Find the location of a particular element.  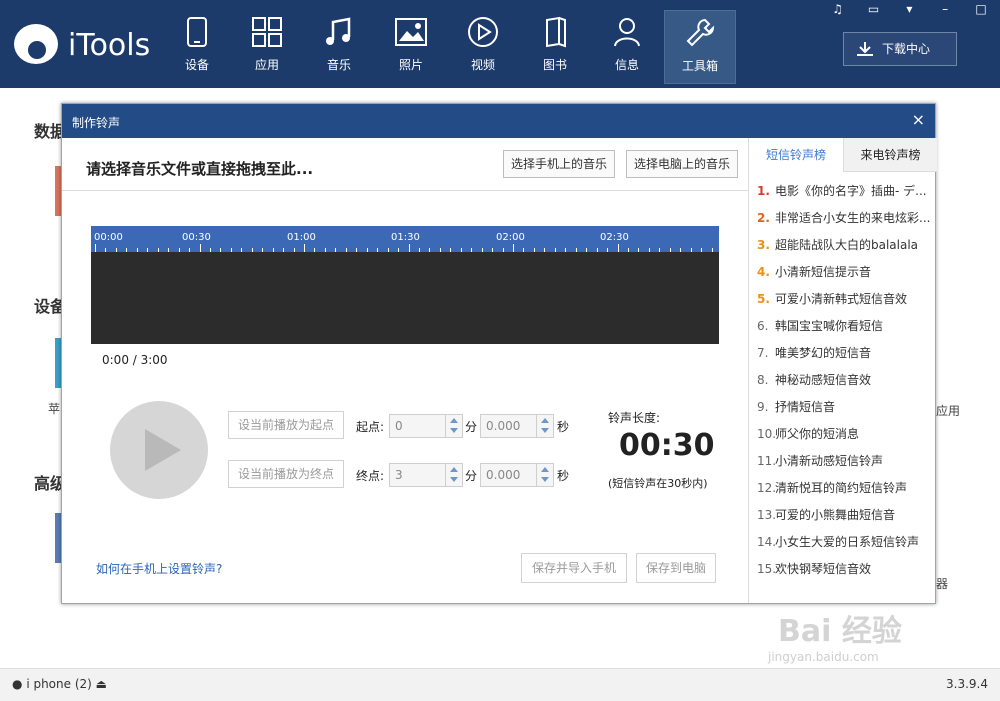

rank-number: 5. is located at coordinates (763, 299).